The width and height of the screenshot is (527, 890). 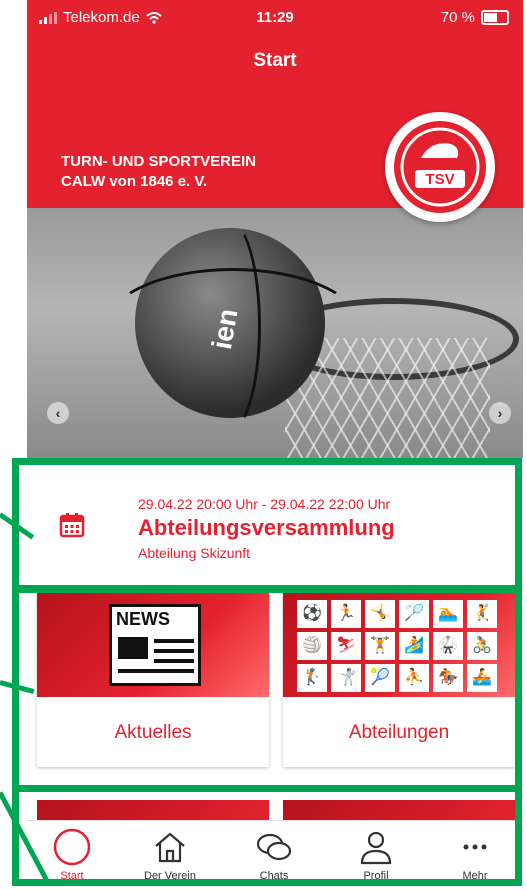 What do you see at coordinates (439, 179) in the screenshot?
I see `logo-text: TSV` at bounding box center [439, 179].